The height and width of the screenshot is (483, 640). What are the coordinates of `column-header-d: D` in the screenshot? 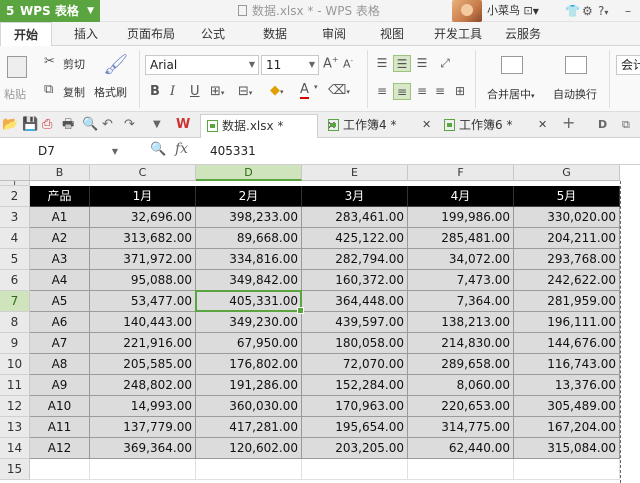 It's located at (249, 173).